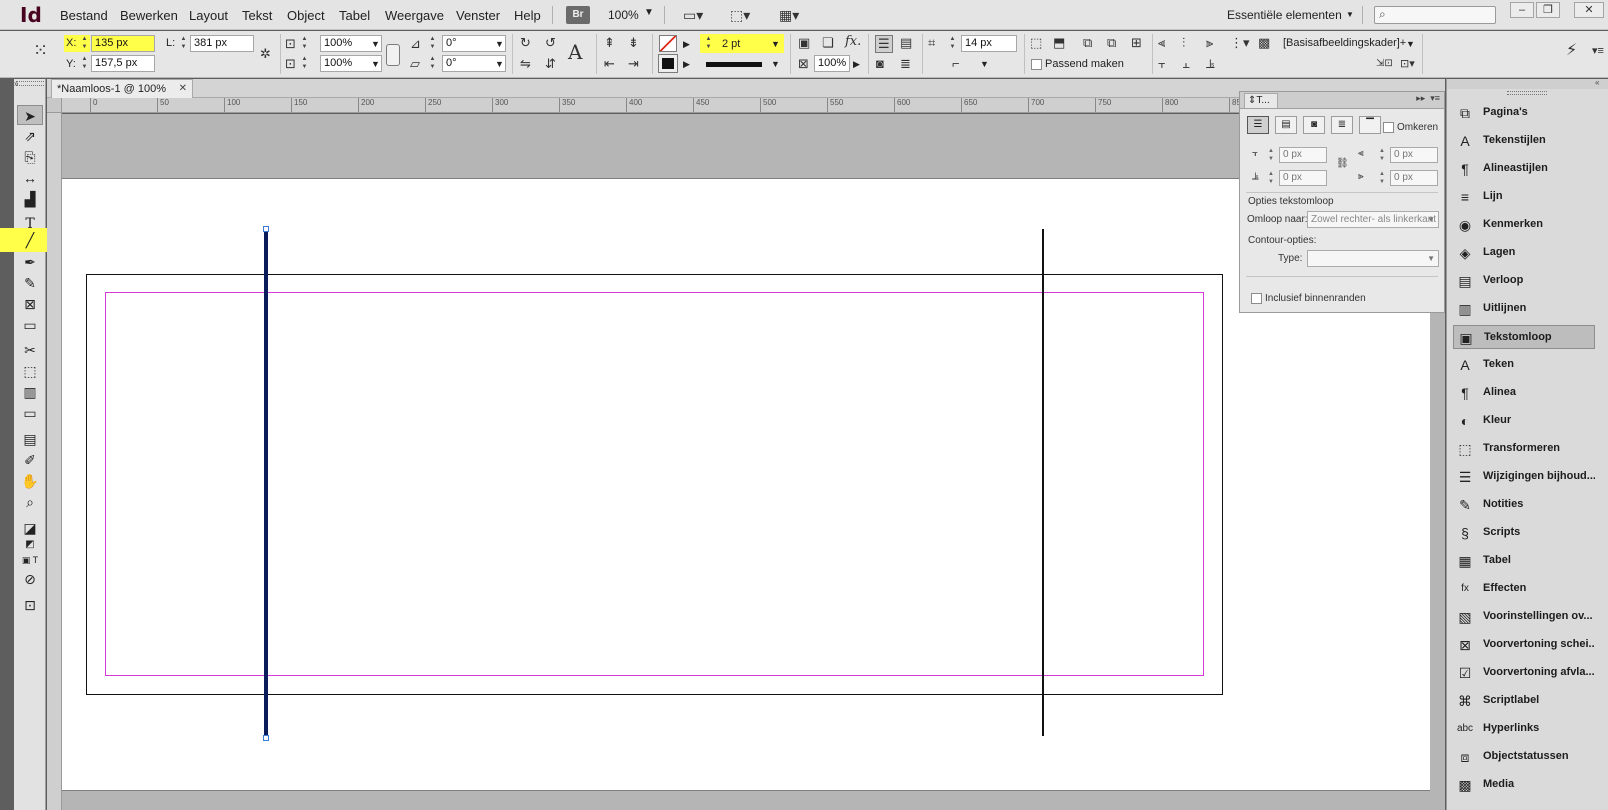 The width and height of the screenshot is (1608, 810). Describe the element at coordinates (30, 502) in the screenshot. I see `zoom-tool-icon: ⌕` at that location.